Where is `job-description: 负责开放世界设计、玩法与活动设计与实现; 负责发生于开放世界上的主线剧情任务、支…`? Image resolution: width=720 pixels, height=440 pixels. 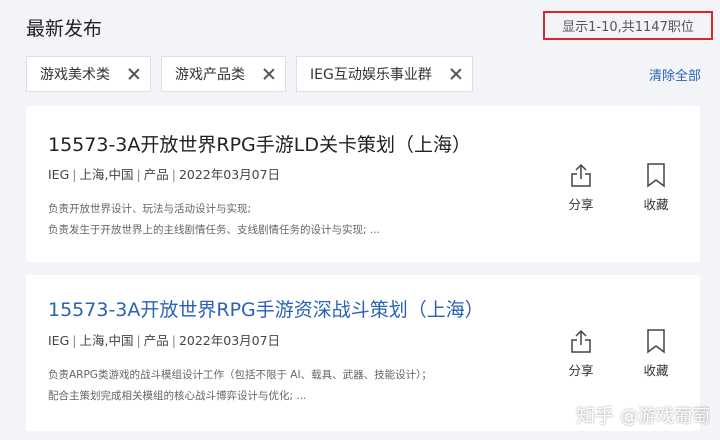 job-description: 负责开放世界设计、玩法与活动设计与实现; 负责发生于开放世界上的主线剧情任务、支… is located at coordinates (214, 220).